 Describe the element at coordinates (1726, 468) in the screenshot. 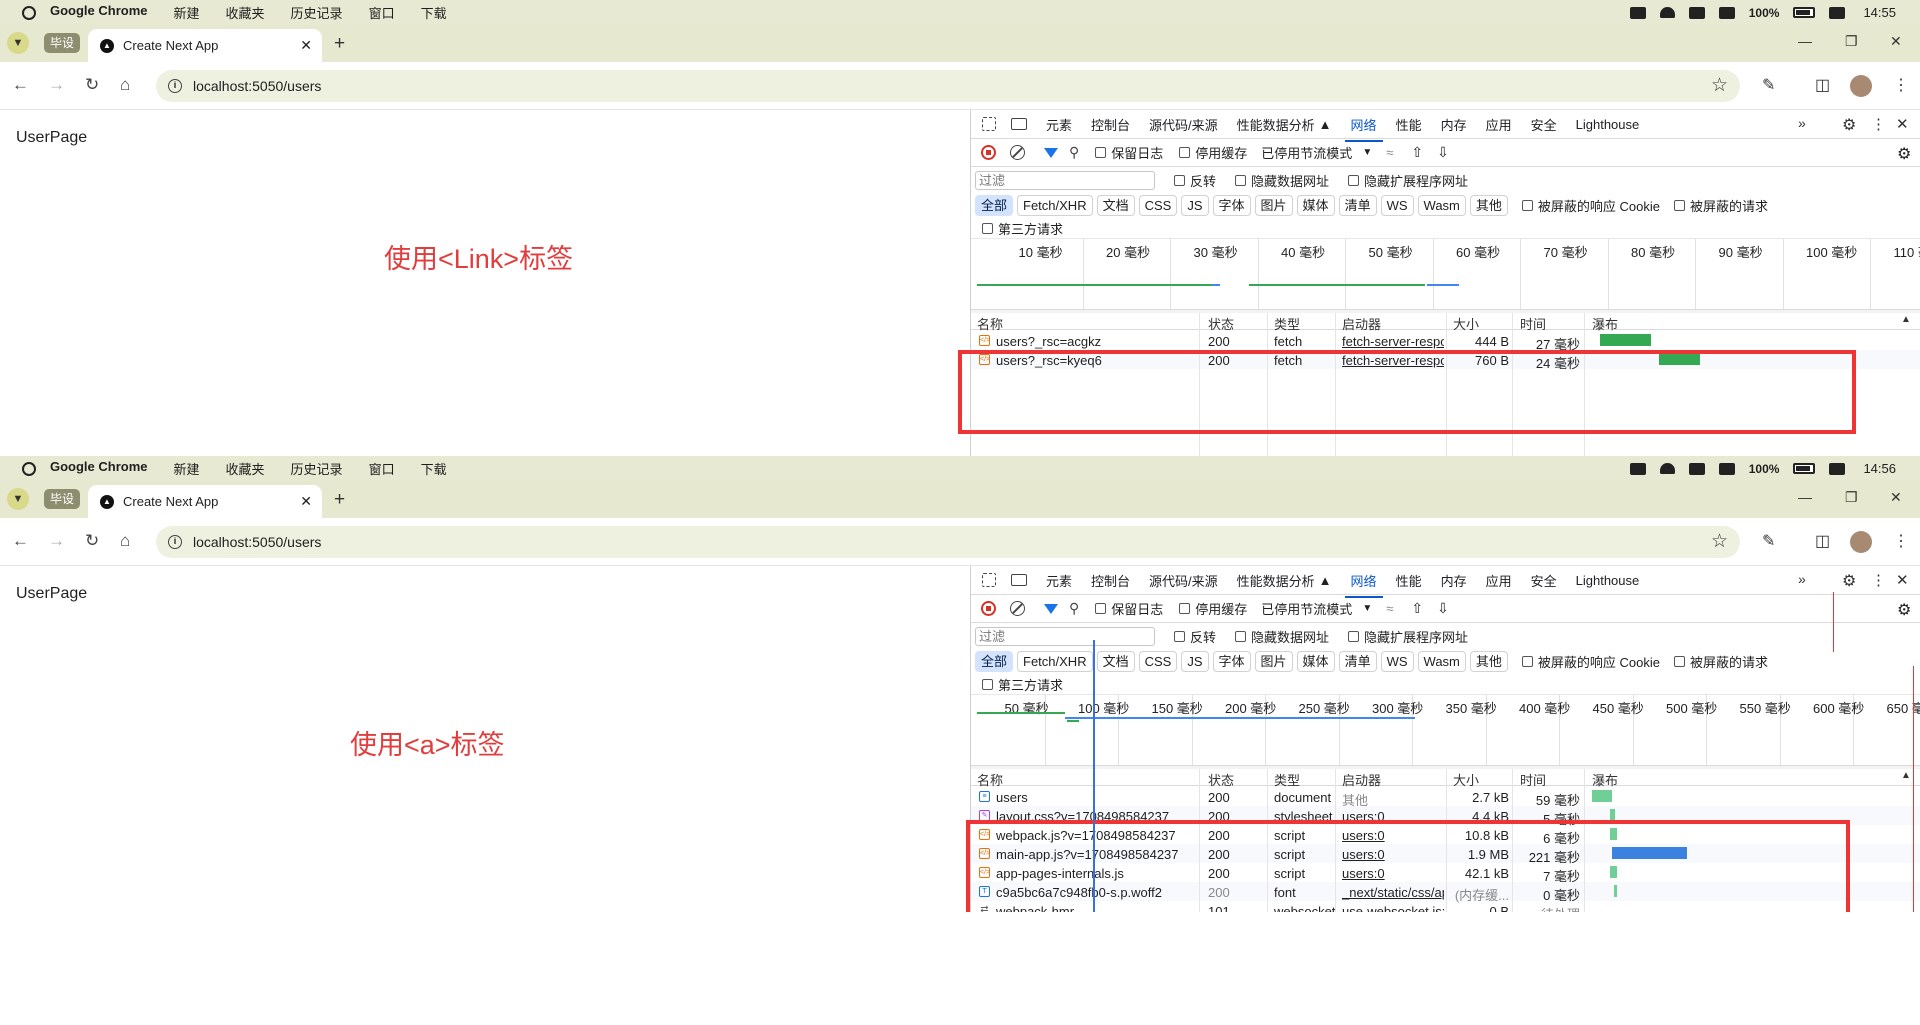

I see `eject-icon` at that location.